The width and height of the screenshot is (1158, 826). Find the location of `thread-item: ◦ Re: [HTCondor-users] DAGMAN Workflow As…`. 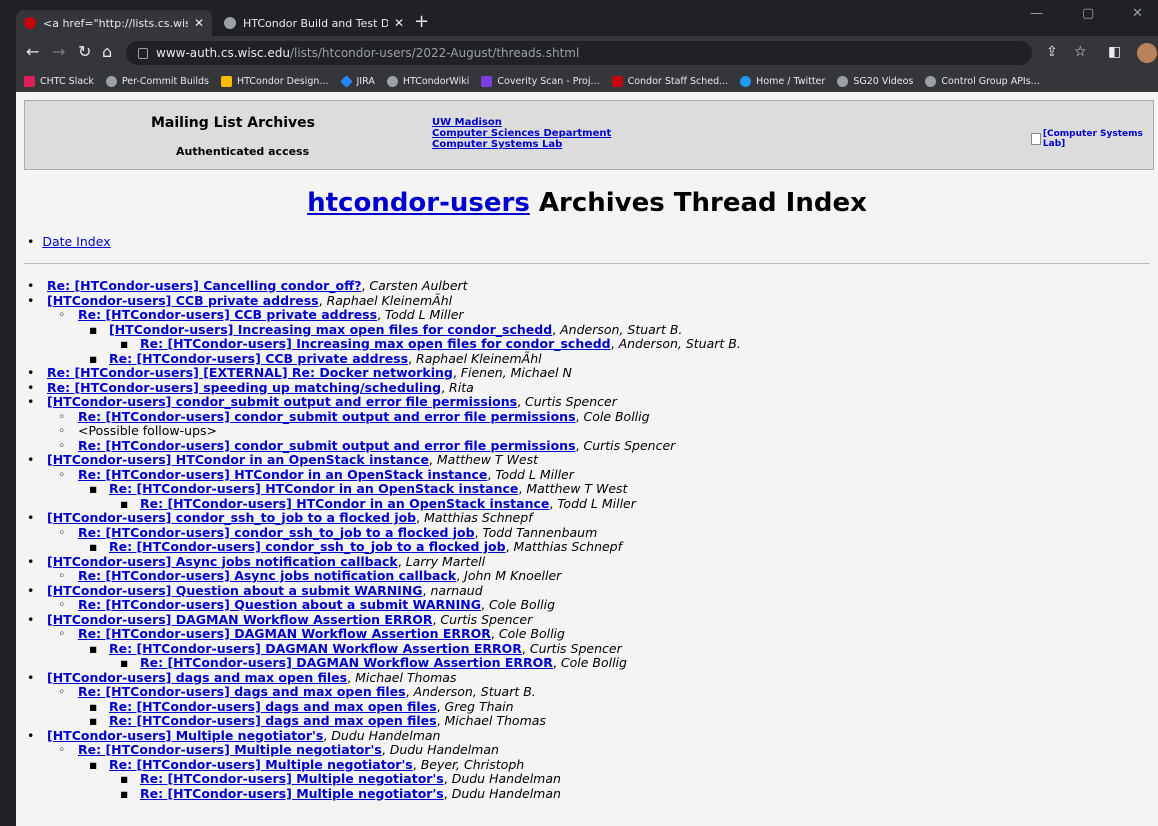

thread-item: ◦ Re: [HTCondor-users] DAGMAN Workflow As… is located at coordinates (587, 634).